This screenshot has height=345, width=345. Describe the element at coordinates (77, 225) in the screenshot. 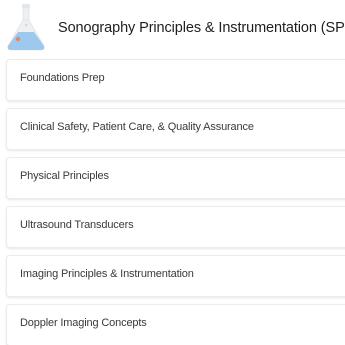

I see `topic-label: Ultrasound Transducers` at that location.